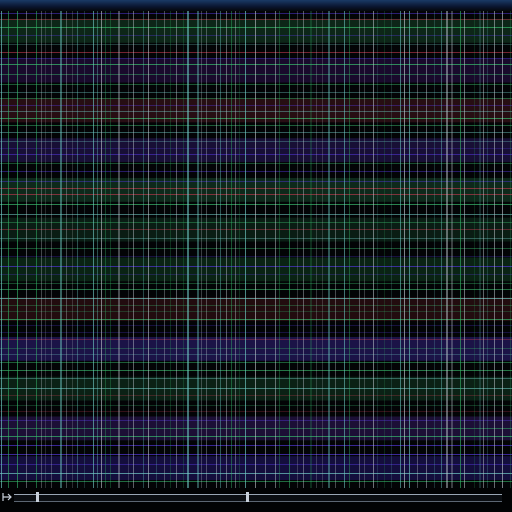 The height and width of the screenshot is (512, 512). I want to click on start-marker-icon, so click(7, 497).